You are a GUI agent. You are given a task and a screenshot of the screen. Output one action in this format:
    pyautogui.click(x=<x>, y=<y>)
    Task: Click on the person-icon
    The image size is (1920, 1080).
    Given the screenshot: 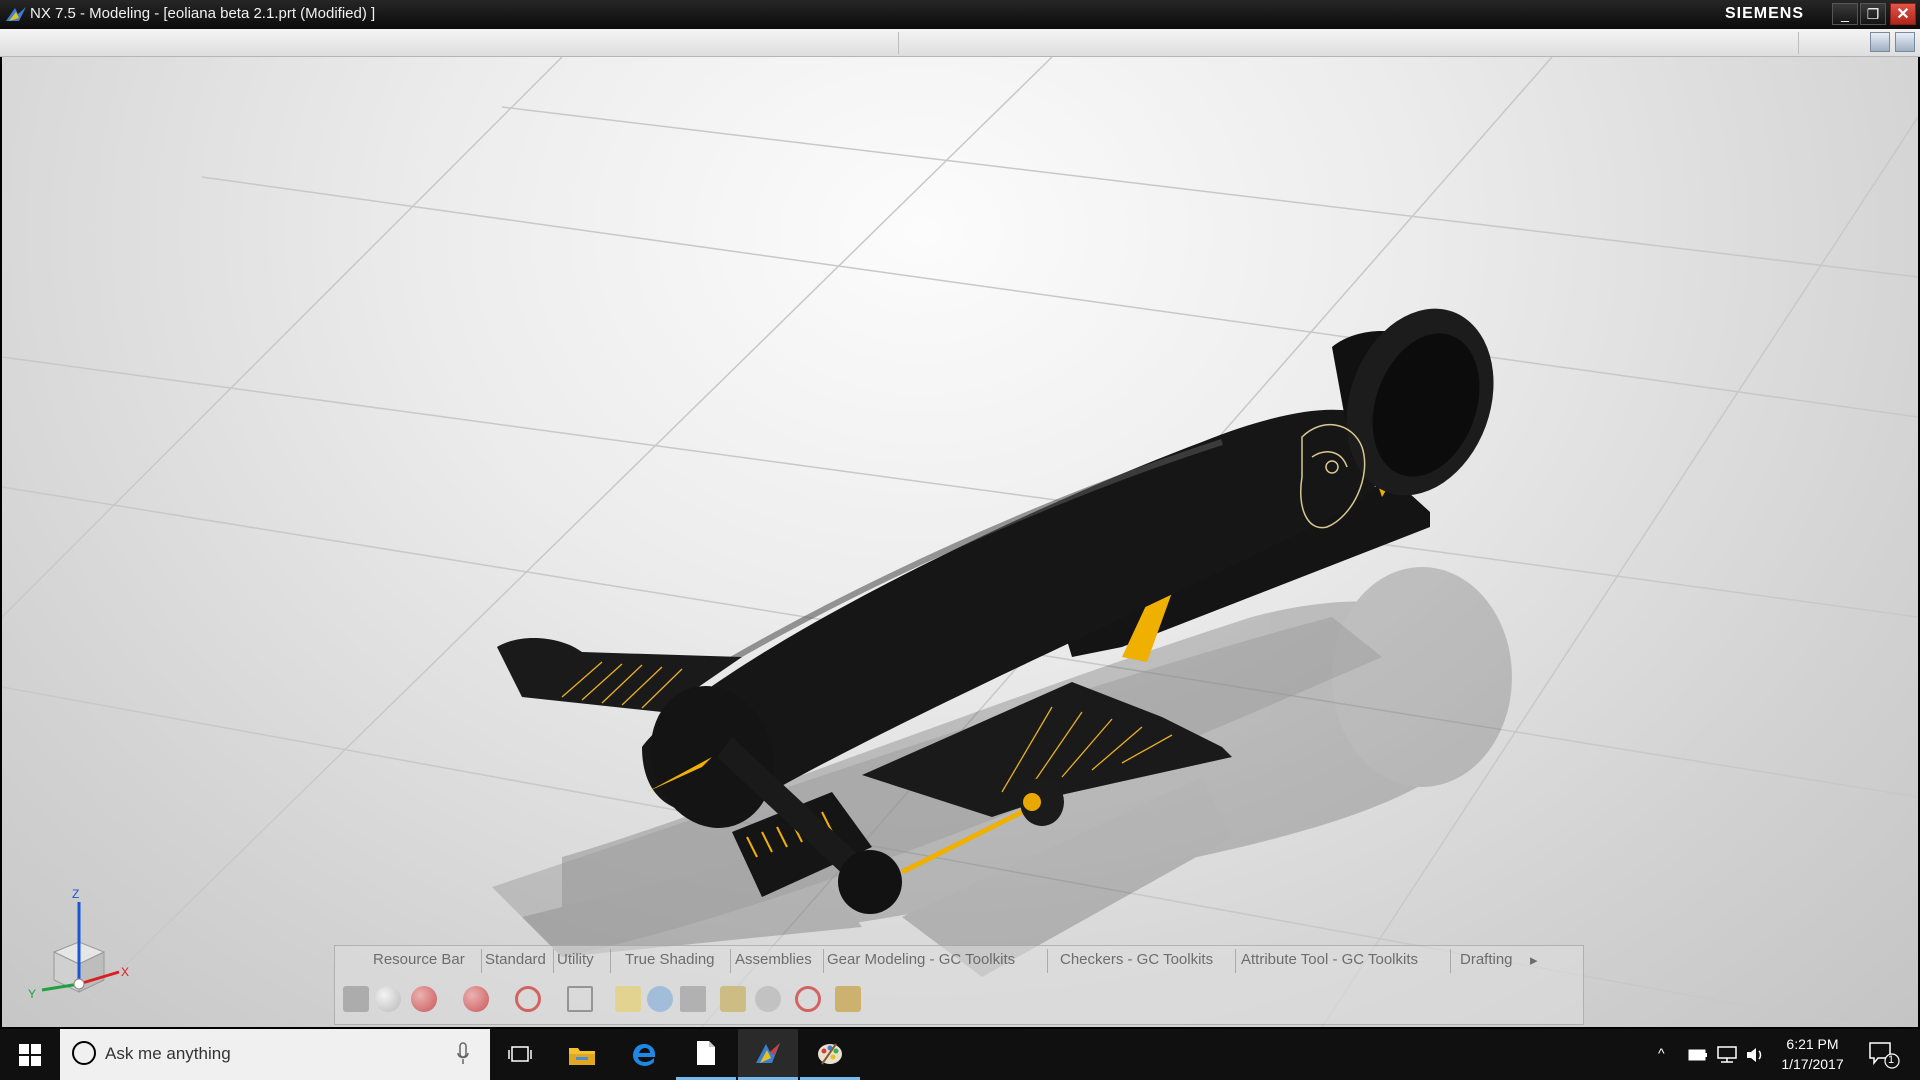 What is the action you would take?
    pyautogui.click(x=660, y=999)
    